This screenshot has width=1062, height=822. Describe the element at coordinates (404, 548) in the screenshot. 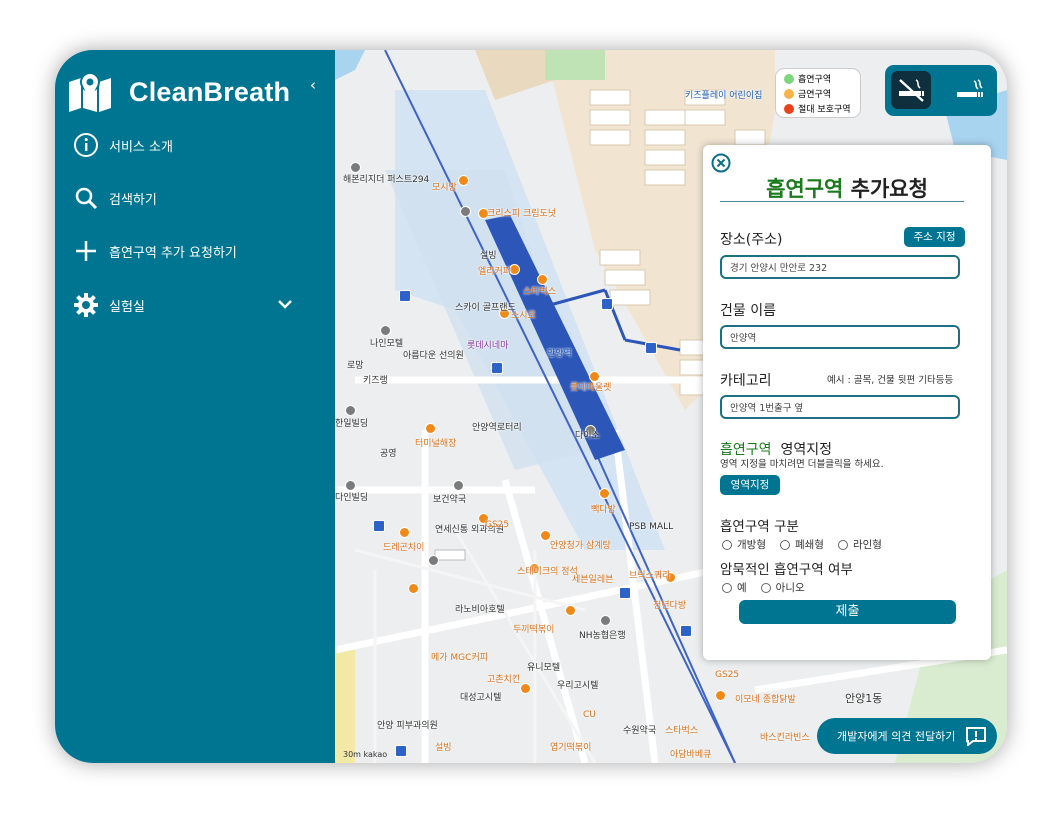

I see `map-label: 드레곤차이` at that location.